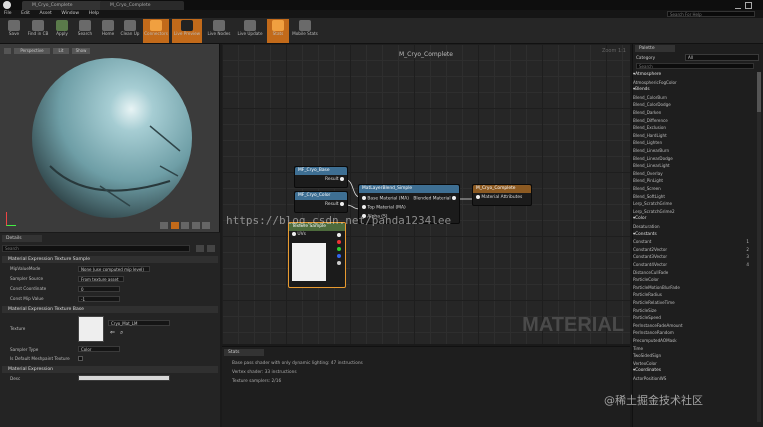 This screenshot has height=427, width=763. I want to click on use-selected-arrow-icon: ⇐, so click(112, 332).